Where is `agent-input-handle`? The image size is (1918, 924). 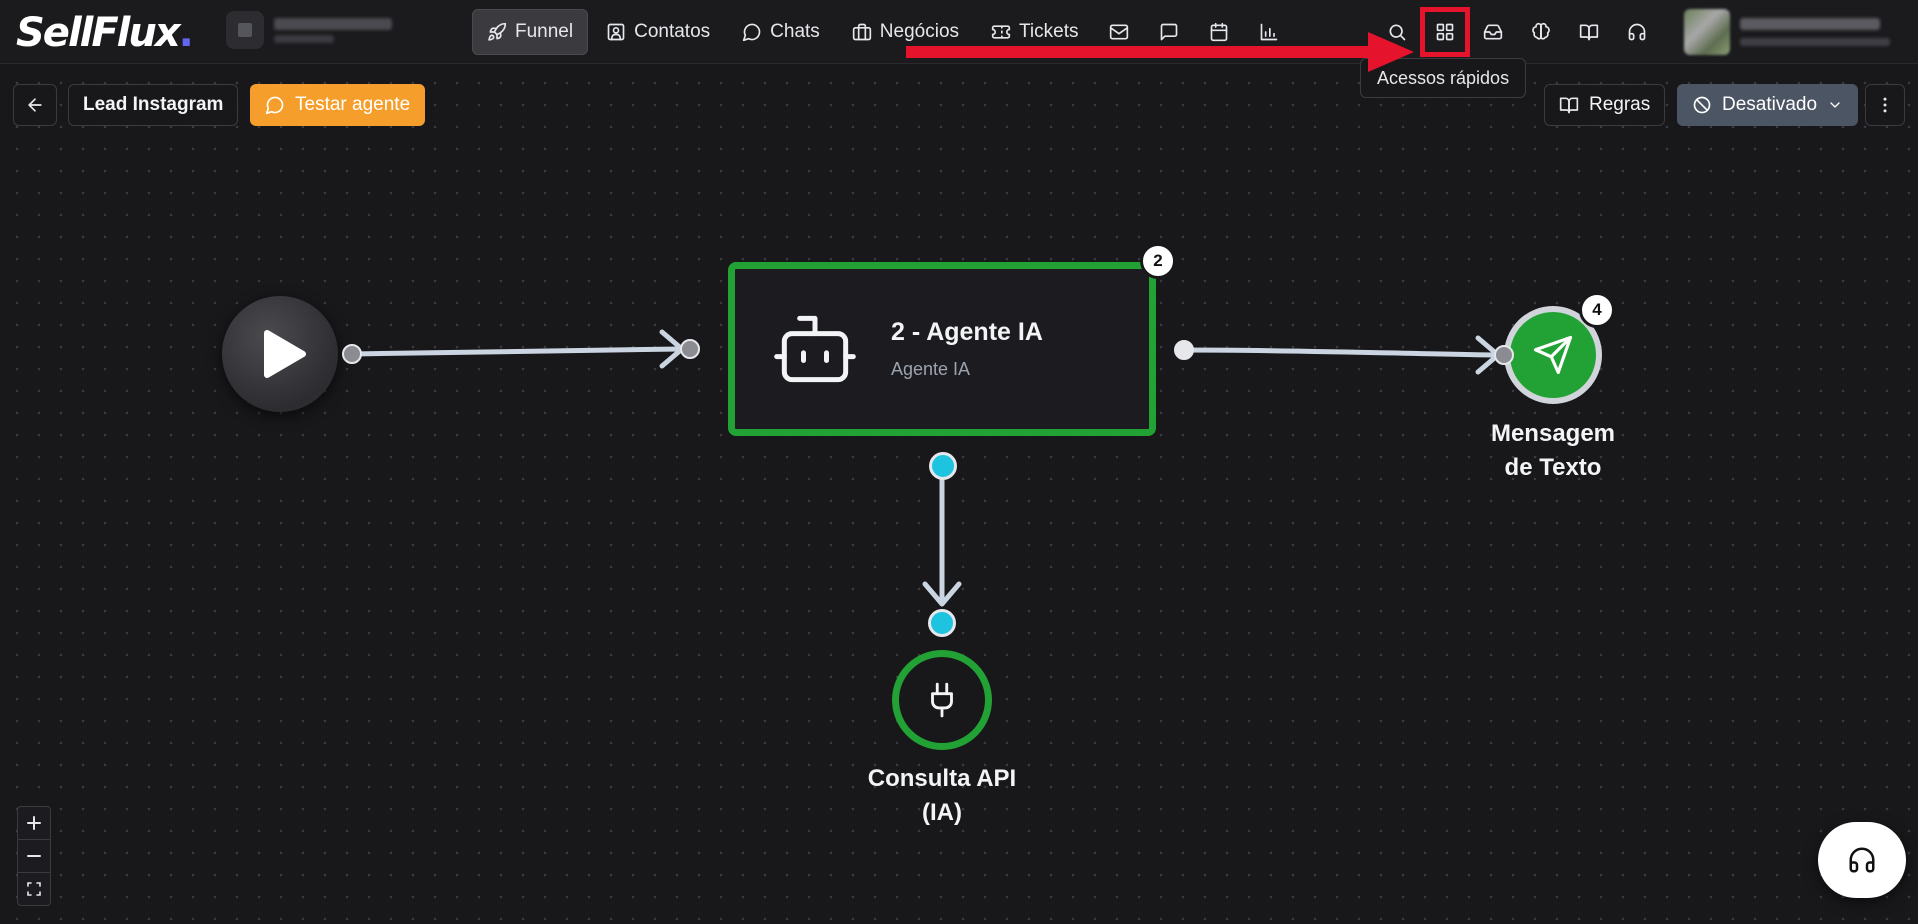 agent-input-handle is located at coordinates (690, 349).